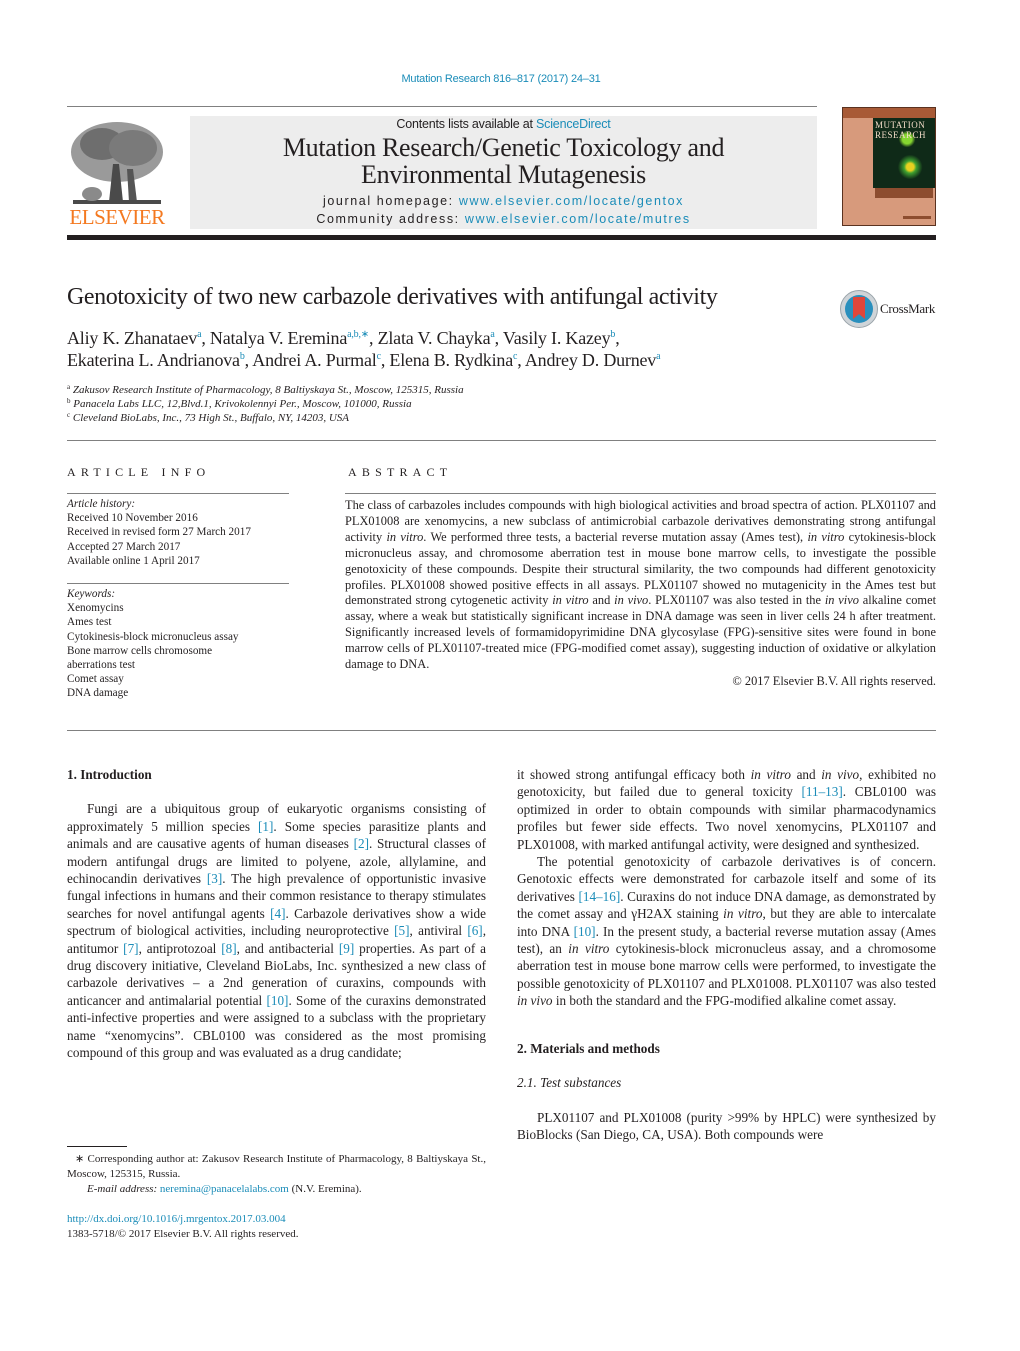 Image resolution: width=1020 pixels, height=1351 pixels. I want to click on keyword: Comet assay, so click(95, 679).